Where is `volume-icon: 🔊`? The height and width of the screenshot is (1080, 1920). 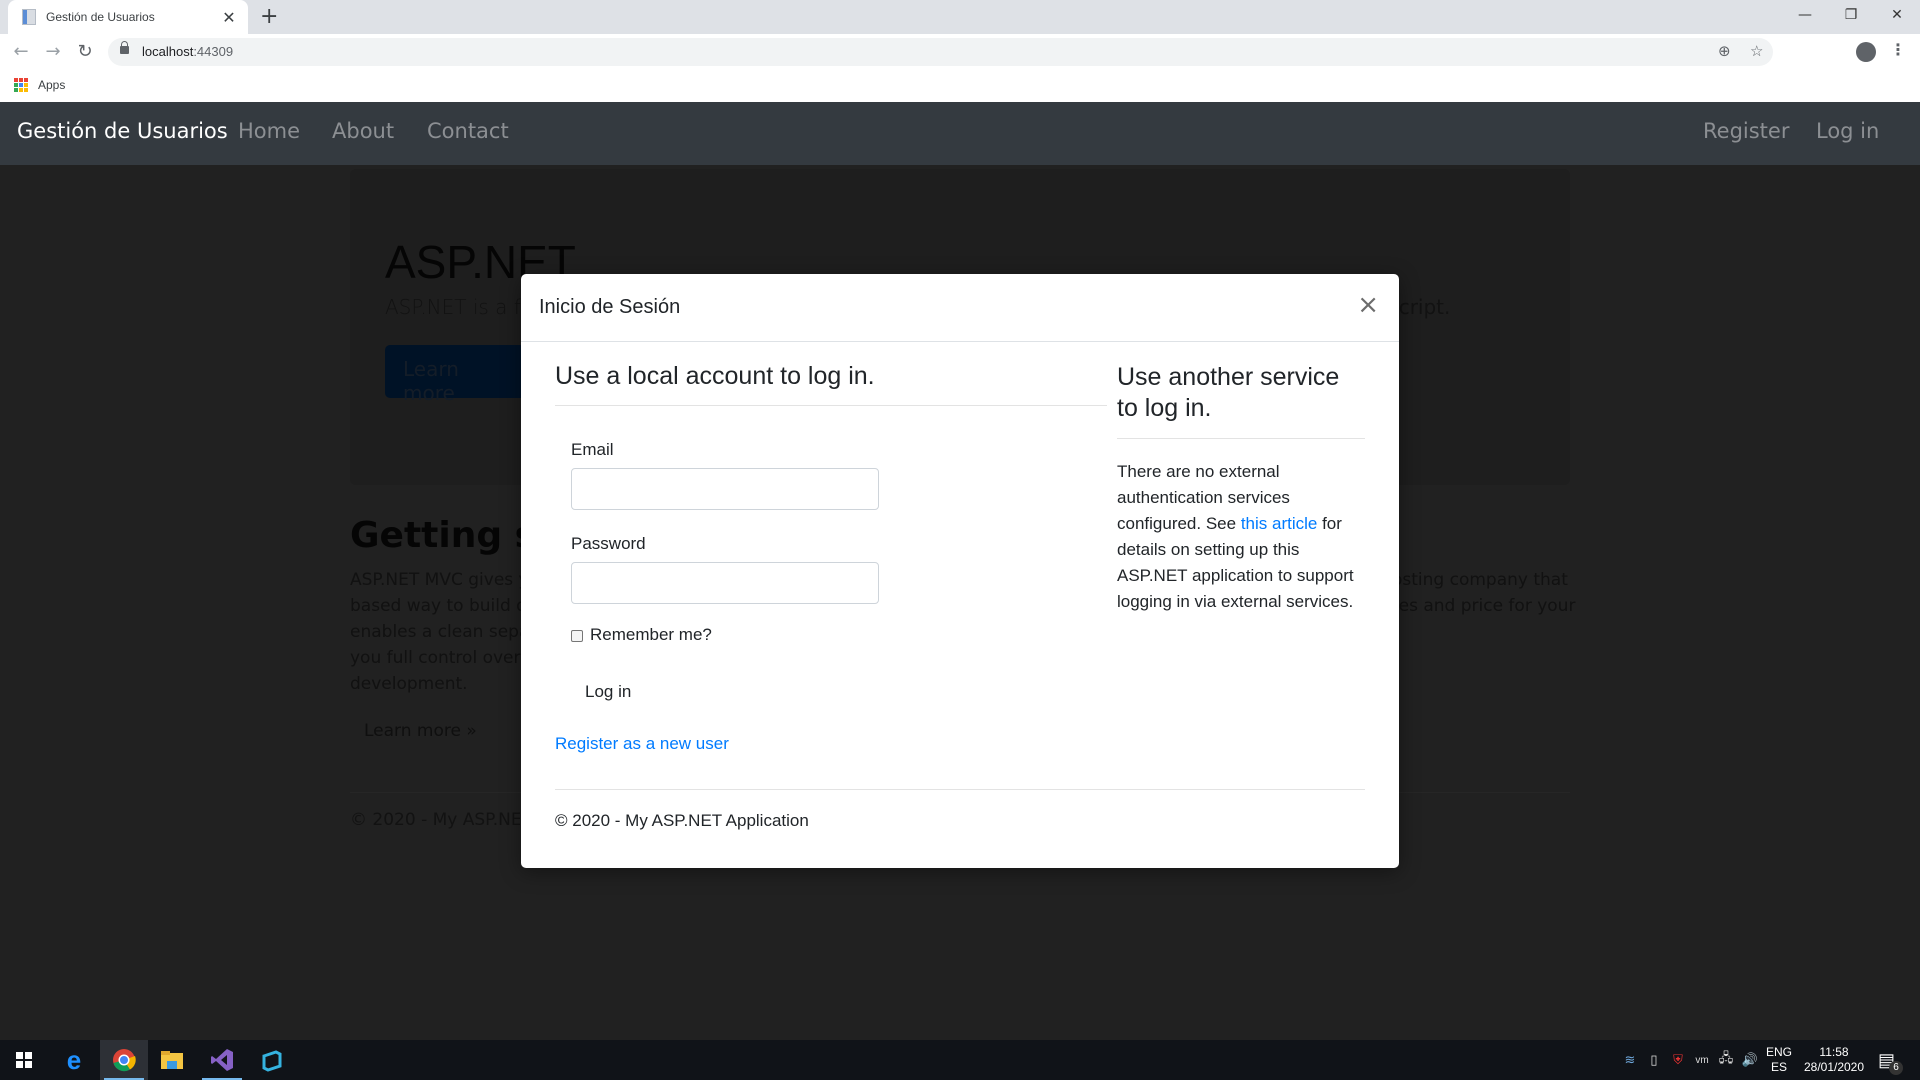
volume-icon: 🔊 is located at coordinates (1750, 1060).